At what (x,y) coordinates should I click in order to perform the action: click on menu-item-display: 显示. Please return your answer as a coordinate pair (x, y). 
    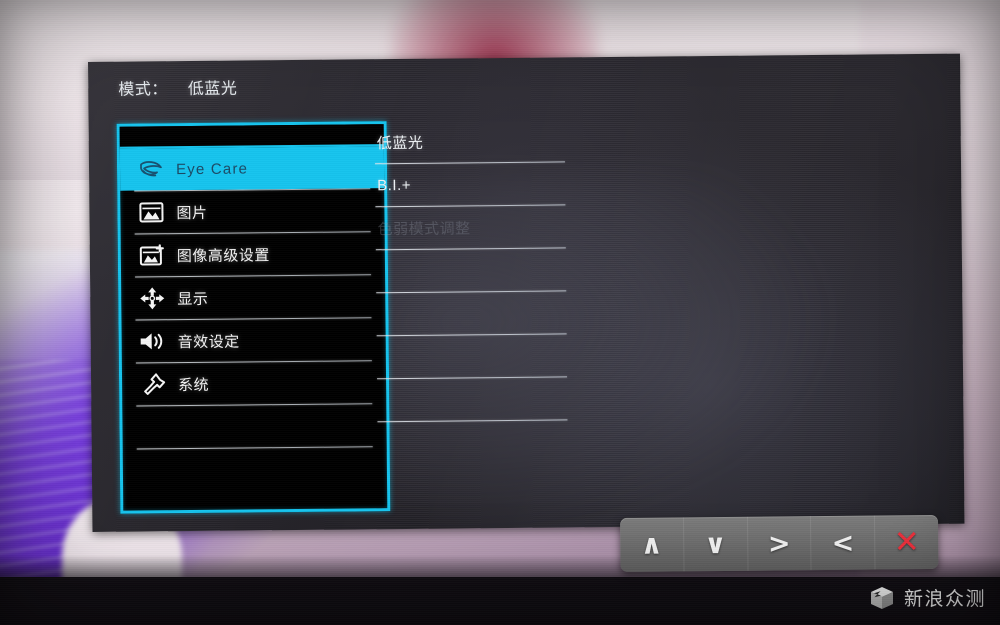
    Looking at the image, I should click on (253, 297).